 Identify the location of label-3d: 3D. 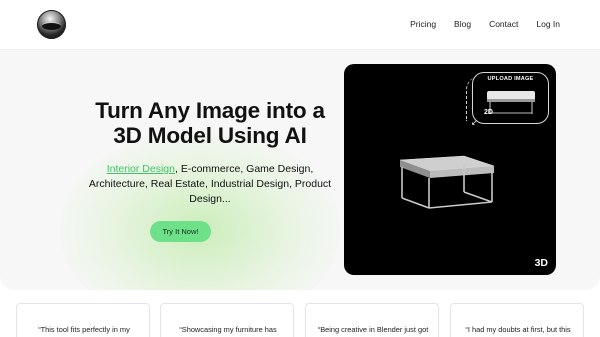
(541, 263).